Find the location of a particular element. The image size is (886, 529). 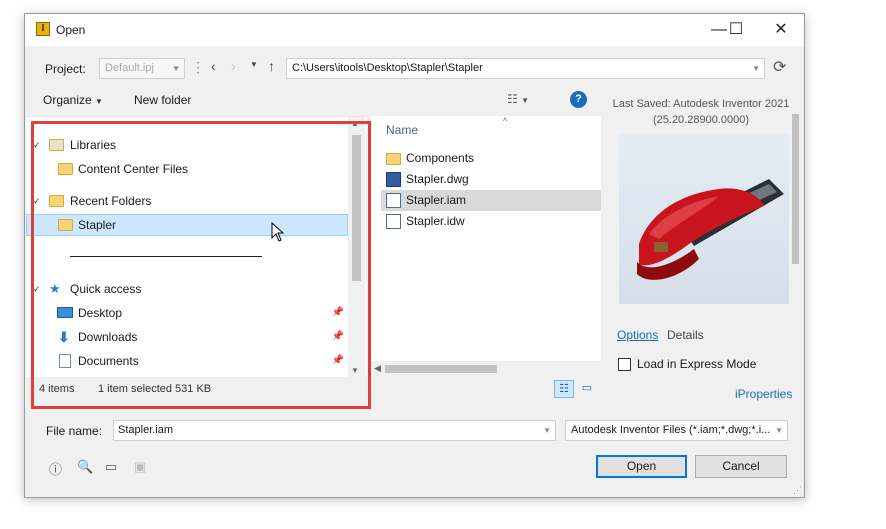

tree-item-desktop: Desktop 📌 is located at coordinates (187, 313).